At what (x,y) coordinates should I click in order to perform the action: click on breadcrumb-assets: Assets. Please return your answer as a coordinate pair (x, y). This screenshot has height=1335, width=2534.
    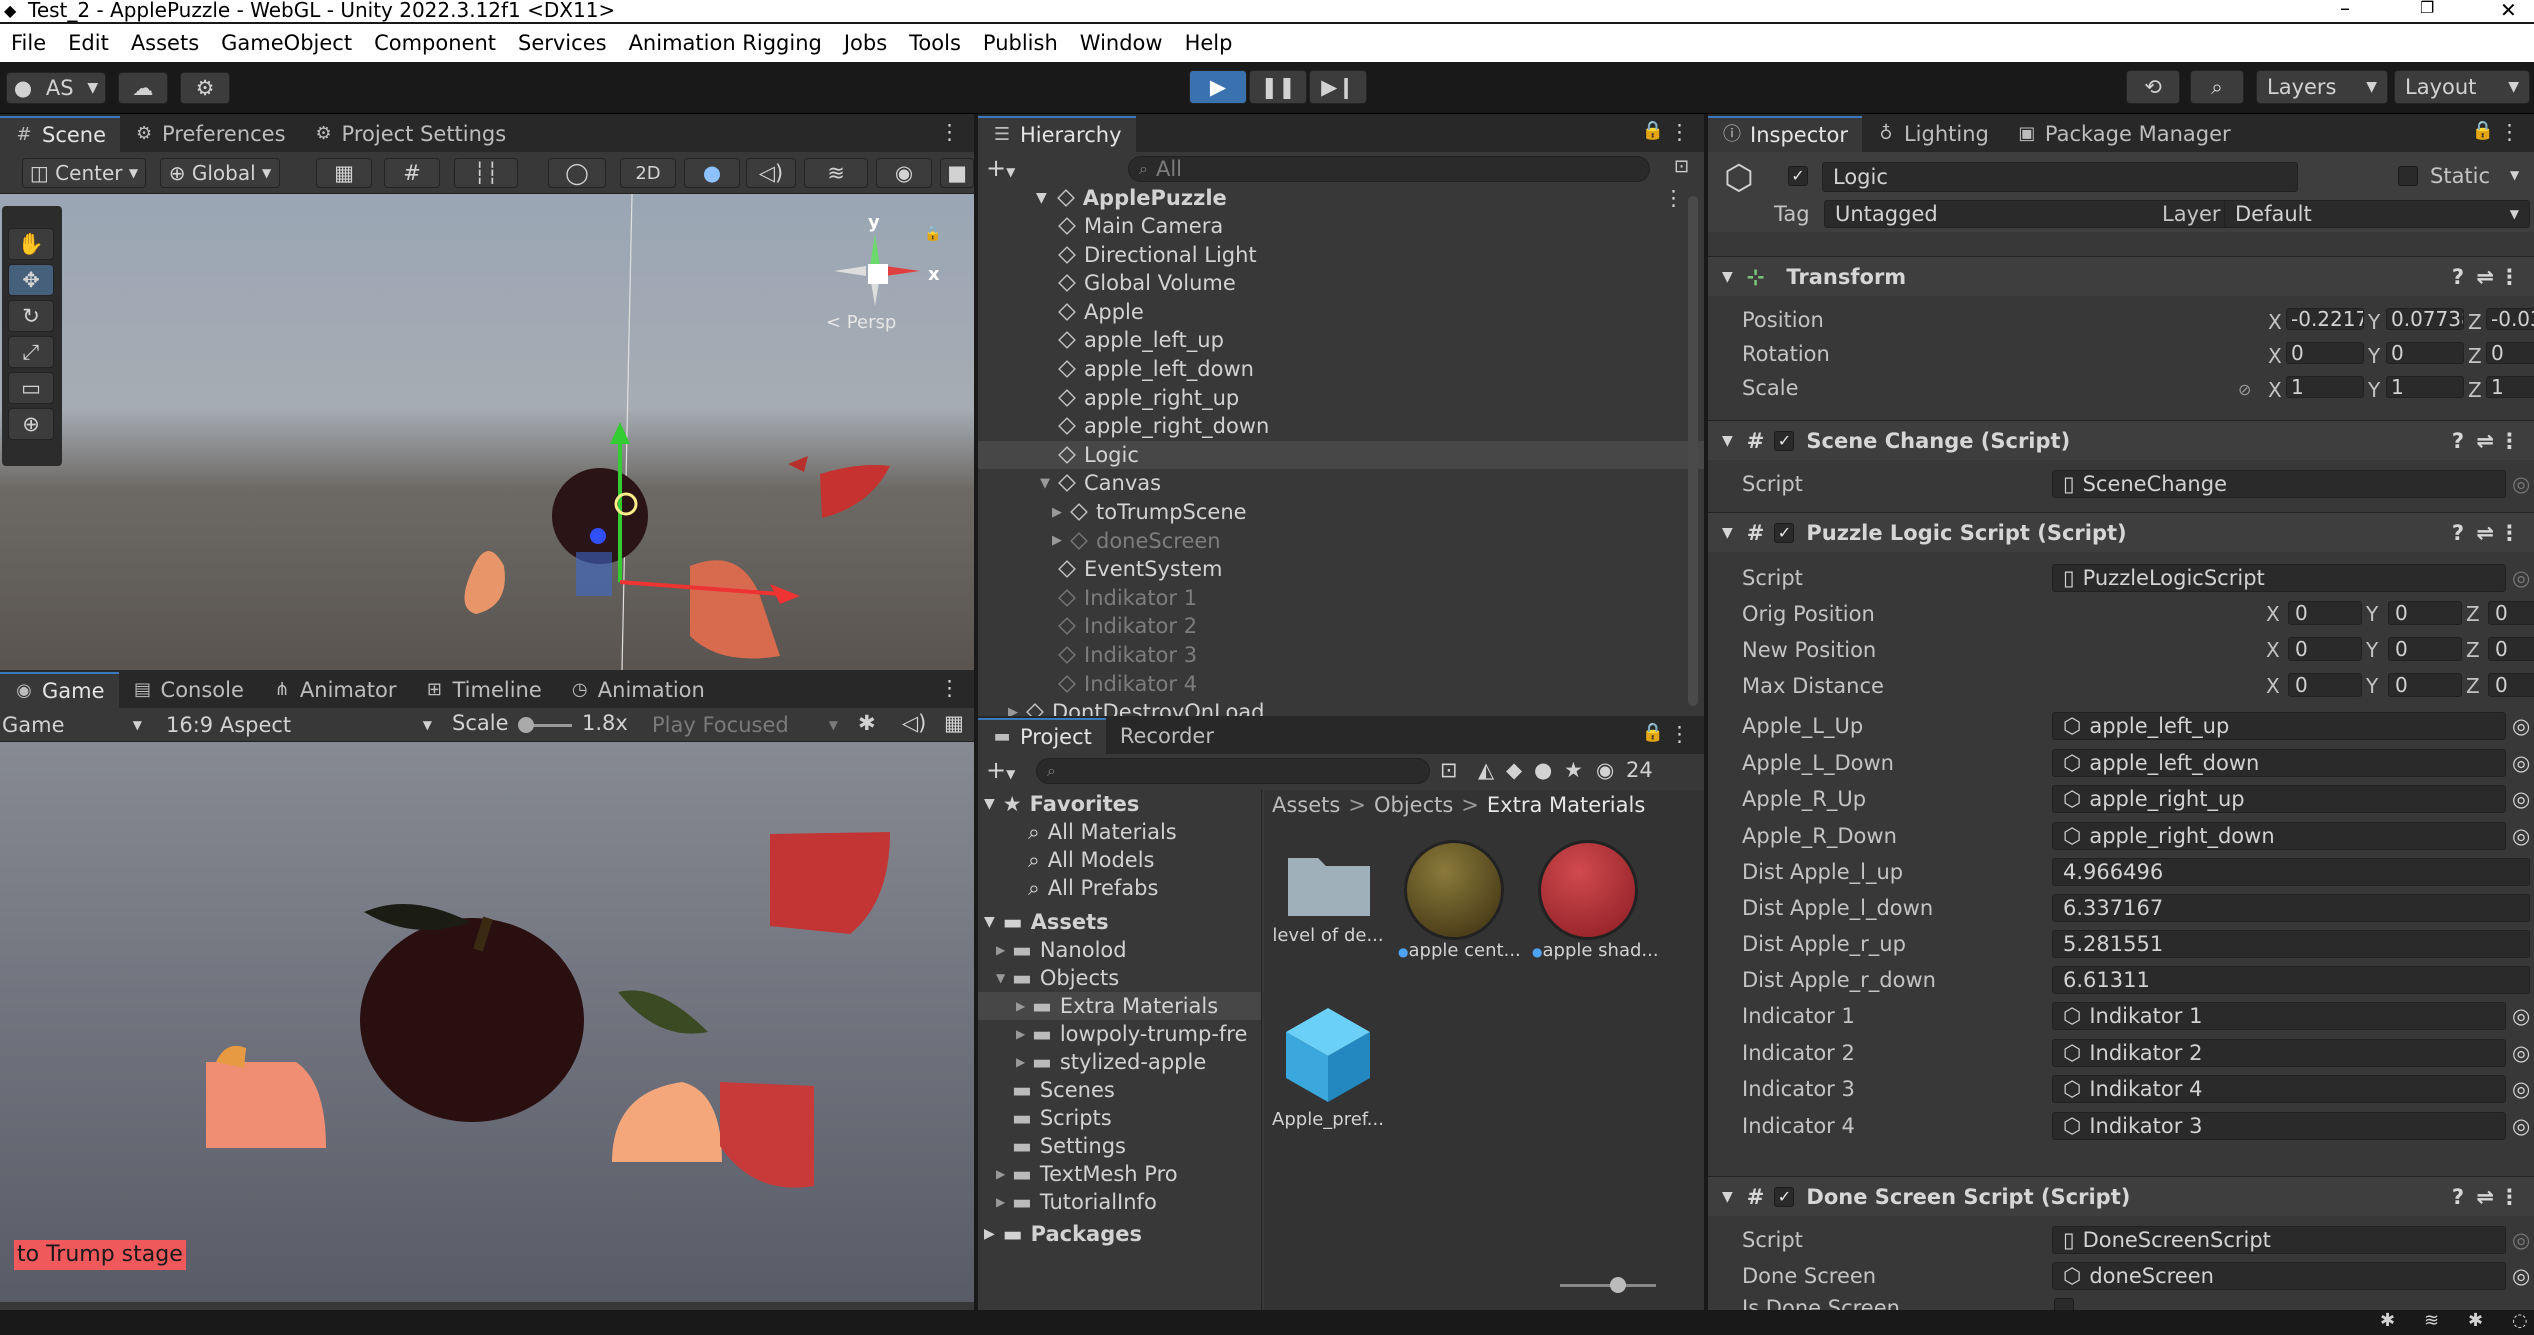
    Looking at the image, I should click on (1306, 805).